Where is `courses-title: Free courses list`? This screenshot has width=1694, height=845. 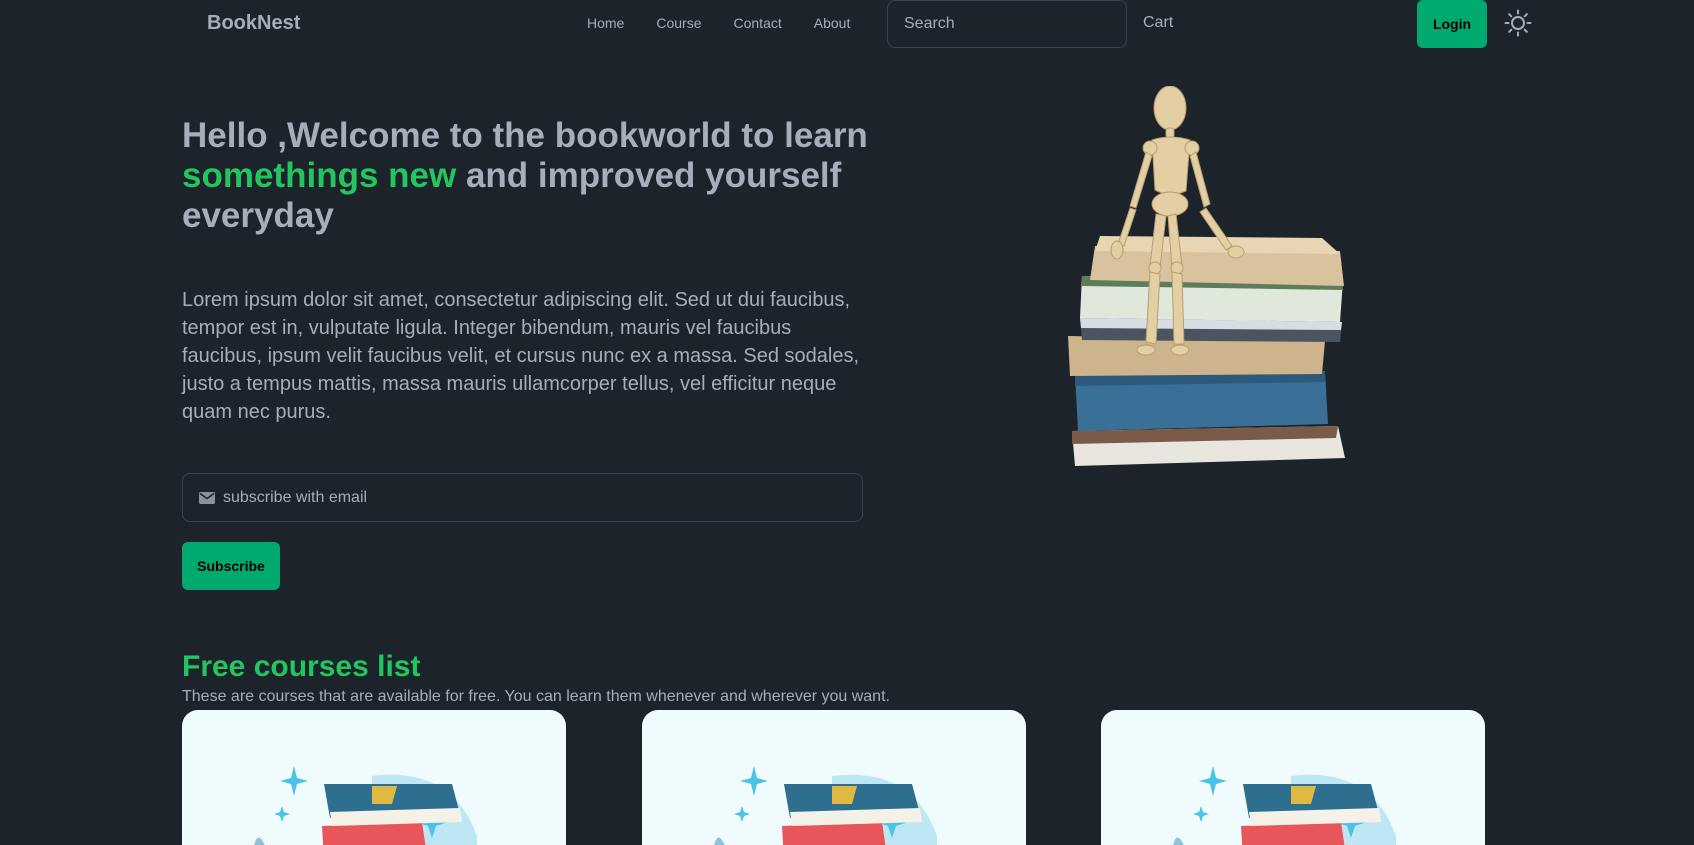 courses-title: Free courses list is located at coordinates (301, 666).